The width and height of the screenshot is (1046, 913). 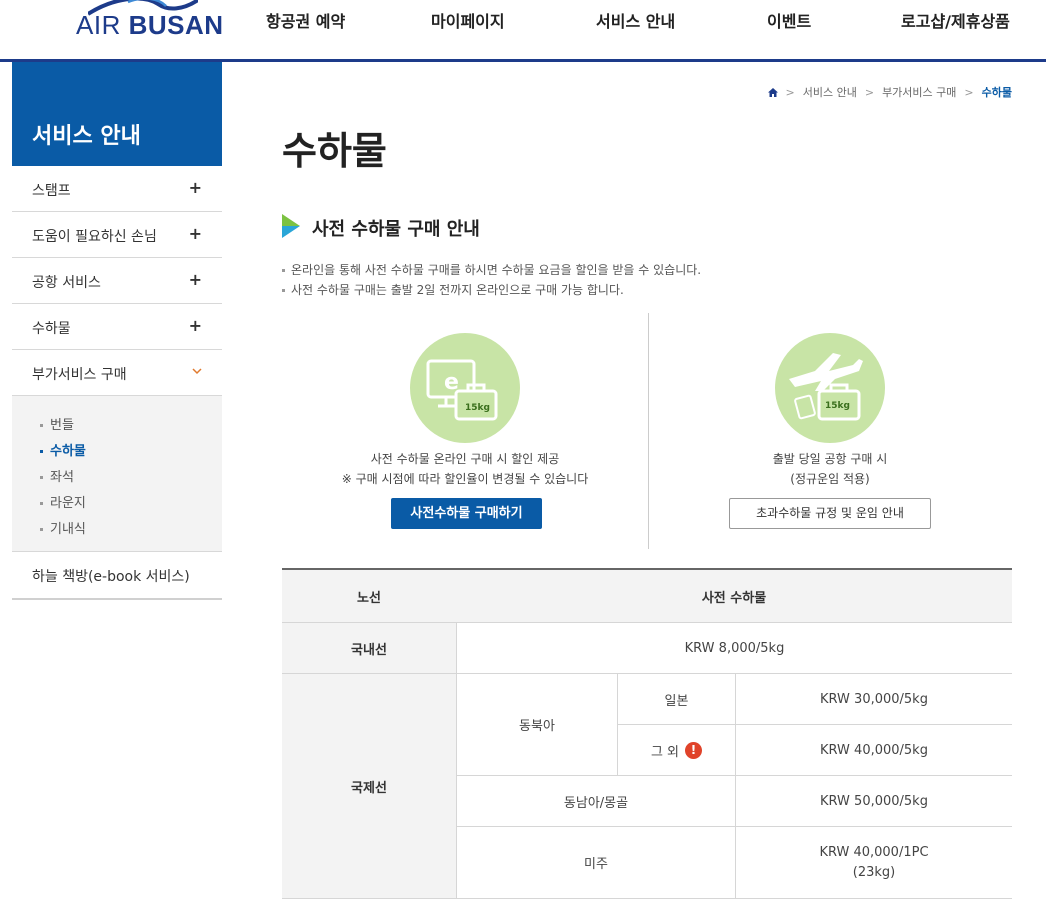 What do you see at coordinates (63, 449) in the screenshot?
I see `submenu-baggage: 수하물` at bounding box center [63, 449].